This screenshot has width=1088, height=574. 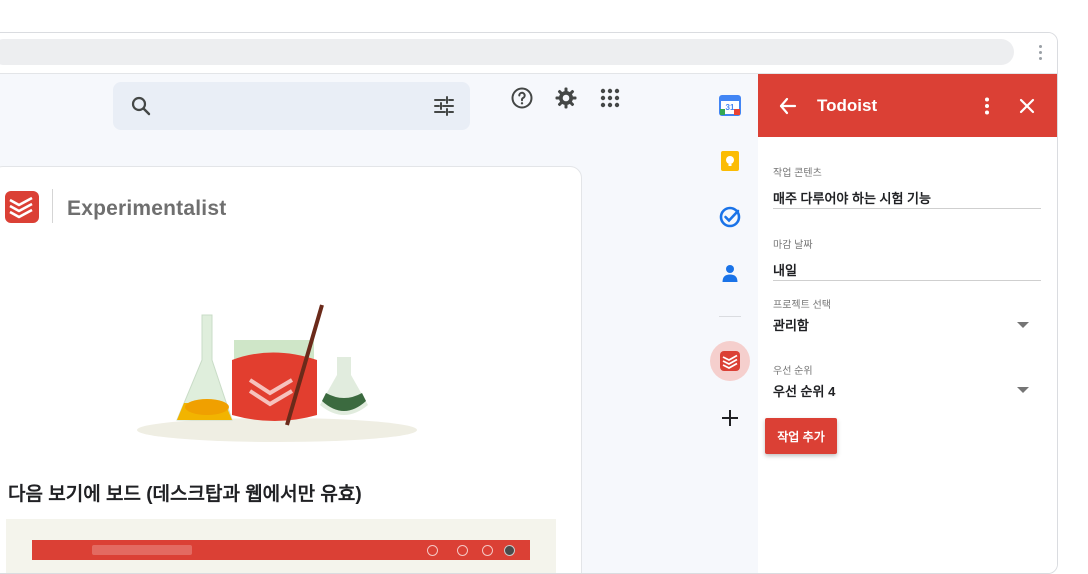 What do you see at coordinates (793, 245) in the screenshot?
I see `due-date-label: 마감 날짜` at bounding box center [793, 245].